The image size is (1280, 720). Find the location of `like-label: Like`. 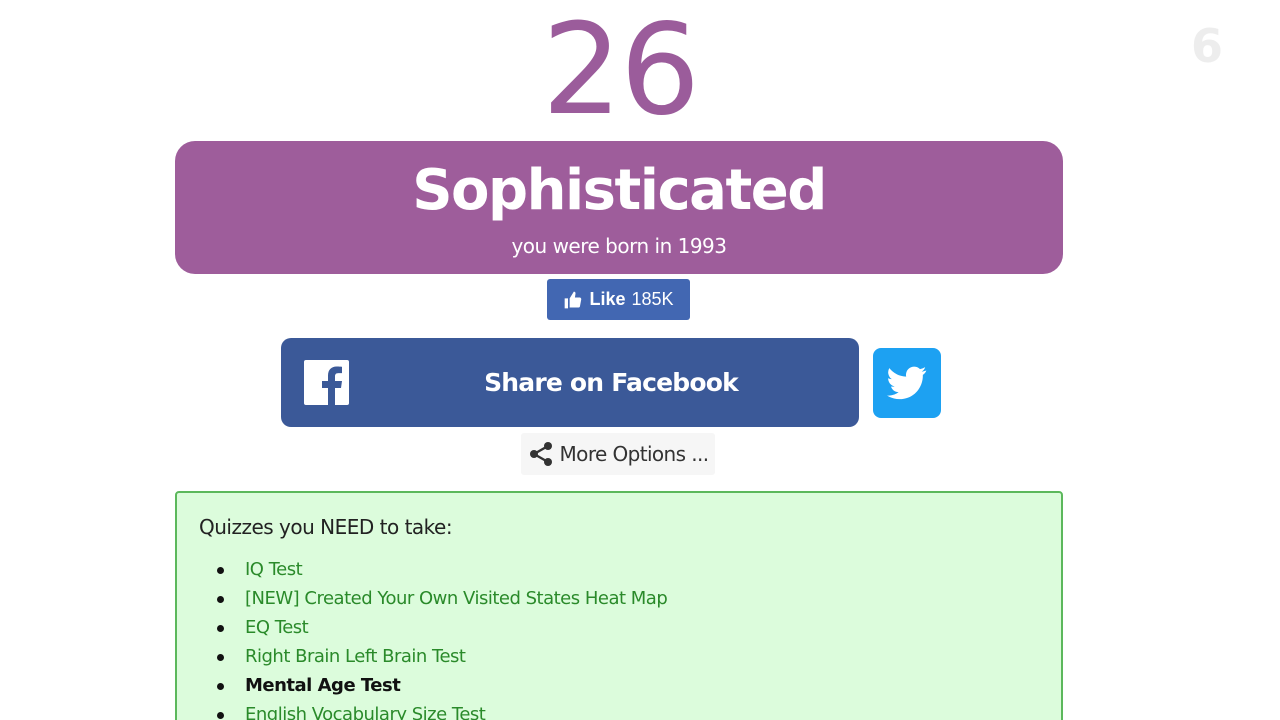

like-label: Like is located at coordinates (607, 299).